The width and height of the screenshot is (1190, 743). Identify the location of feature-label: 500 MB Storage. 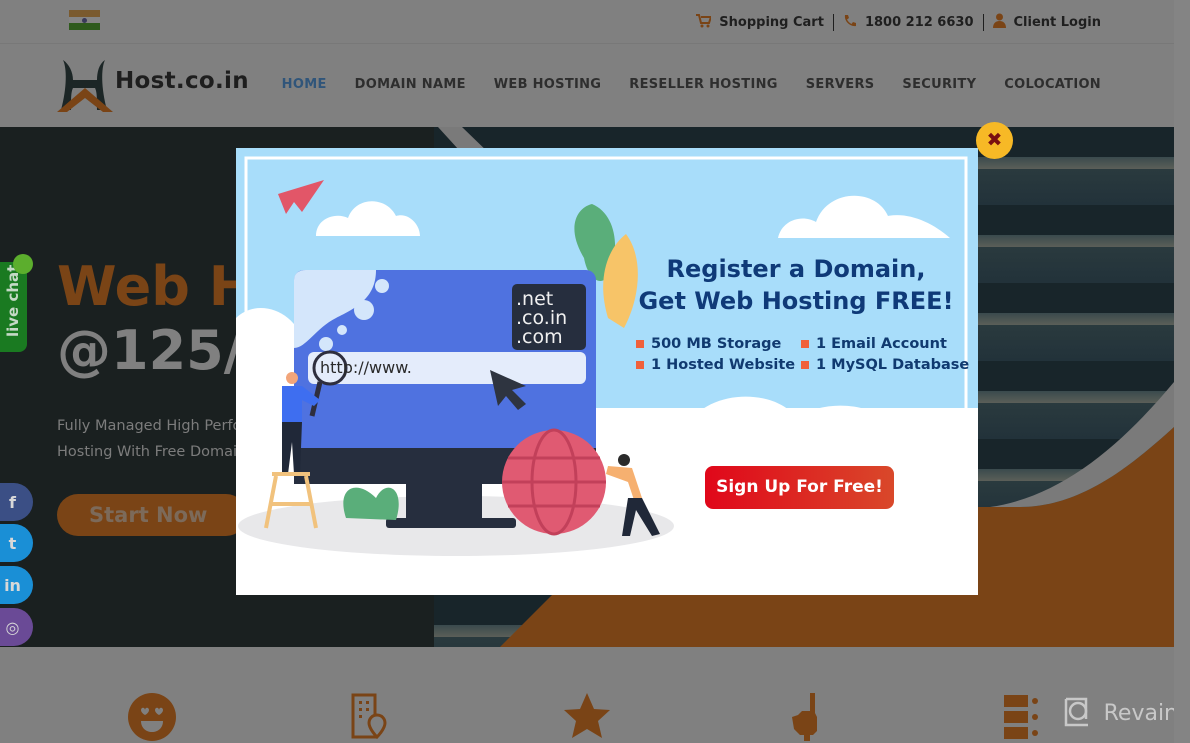
(716, 344).